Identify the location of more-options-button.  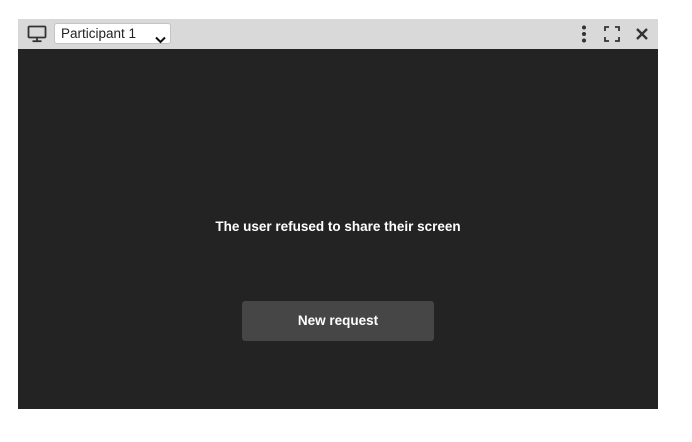
(584, 34).